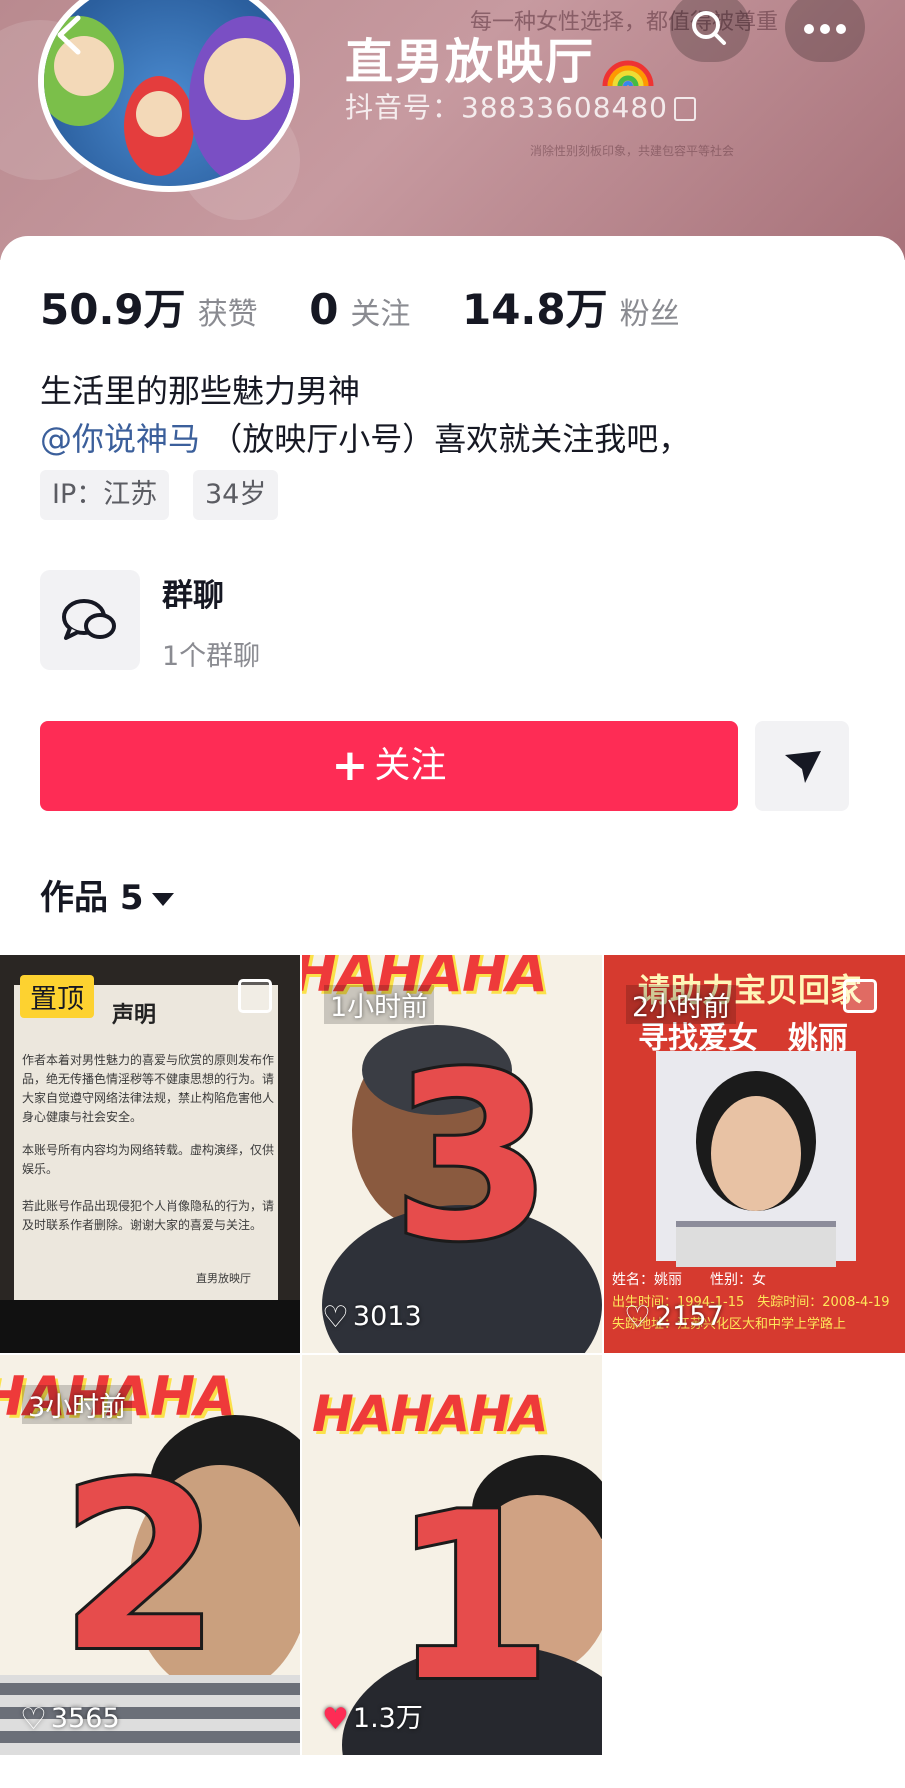 The image size is (905, 1788). What do you see at coordinates (105, 495) in the screenshot?
I see `tag-ip-location: IP：江苏` at bounding box center [105, 495].